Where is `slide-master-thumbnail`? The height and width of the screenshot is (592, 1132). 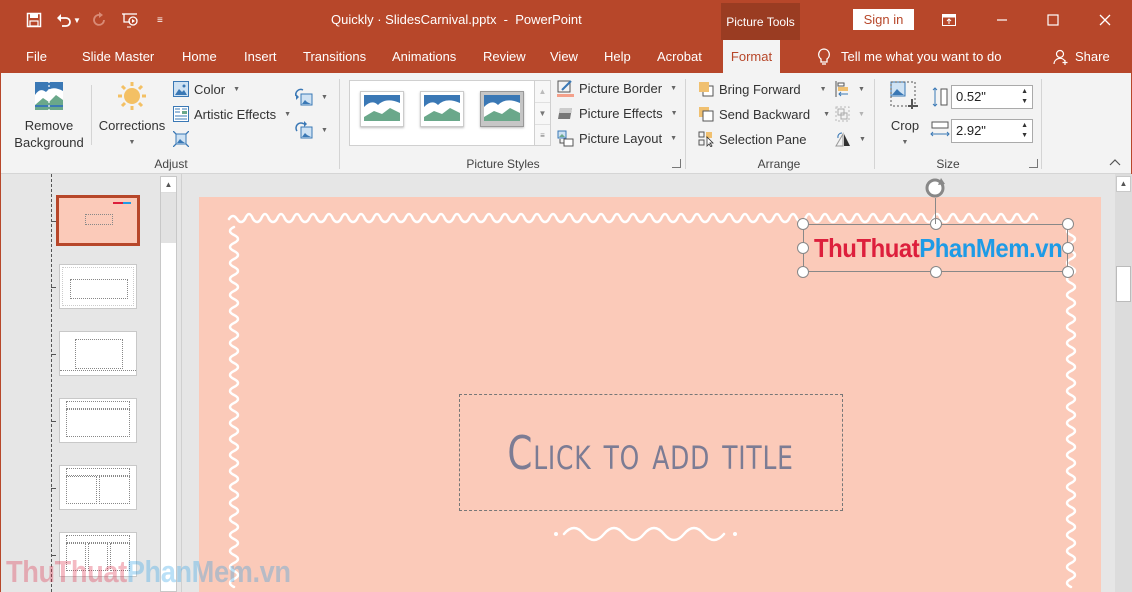 slide-master-thumbnail is located at coordinates (98, 220).